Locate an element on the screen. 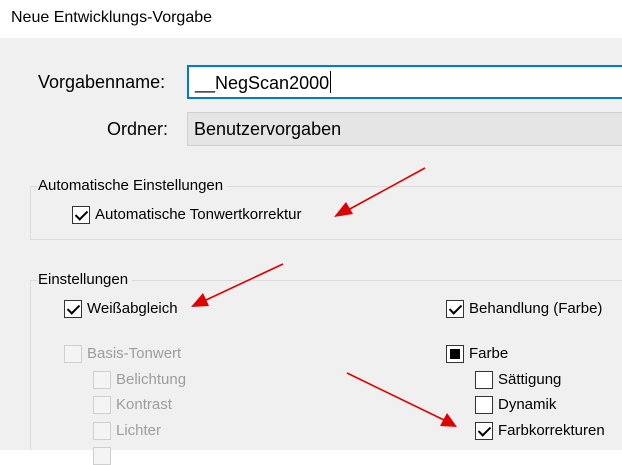 This screenshot has width=622, height=465. saturation-checkbox is located at coordinates (484, 380).